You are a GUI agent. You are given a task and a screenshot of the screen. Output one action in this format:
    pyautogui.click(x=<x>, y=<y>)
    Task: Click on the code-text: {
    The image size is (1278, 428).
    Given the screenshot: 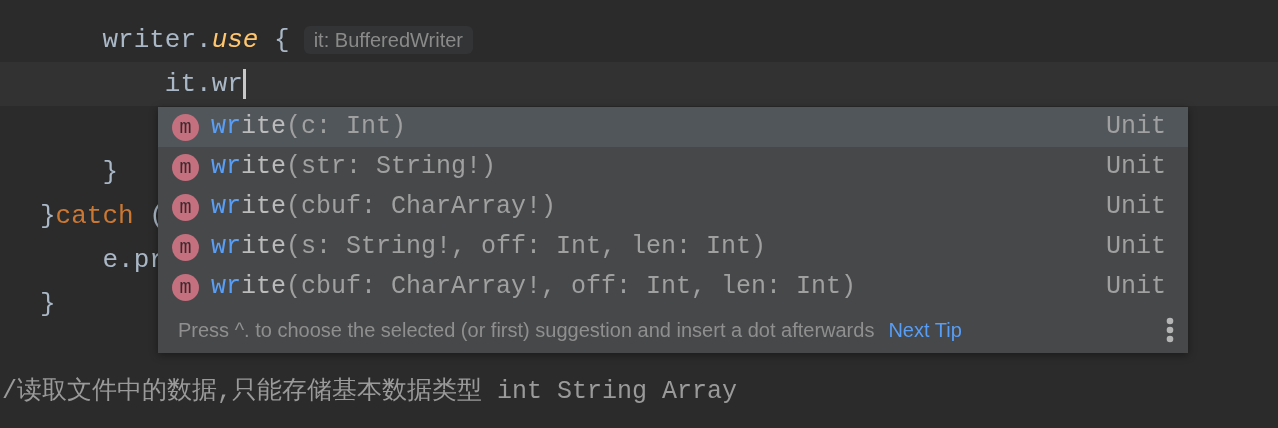 What is the action you would take?
    pyautogui.click(x=282, y=40)
    